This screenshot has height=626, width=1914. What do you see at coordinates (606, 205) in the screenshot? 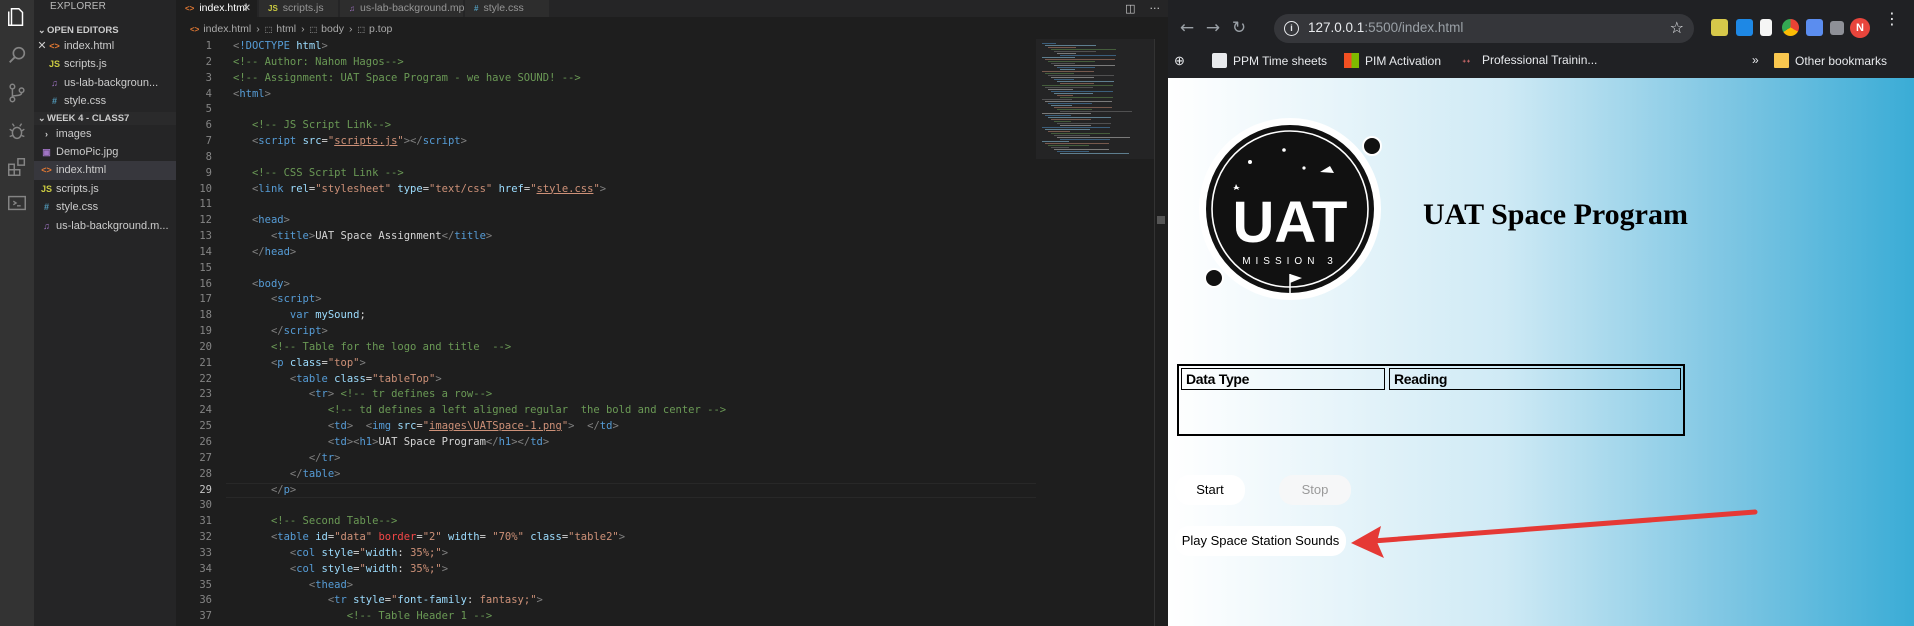
I see `code-line: 11` at bounding box center [606, 205].